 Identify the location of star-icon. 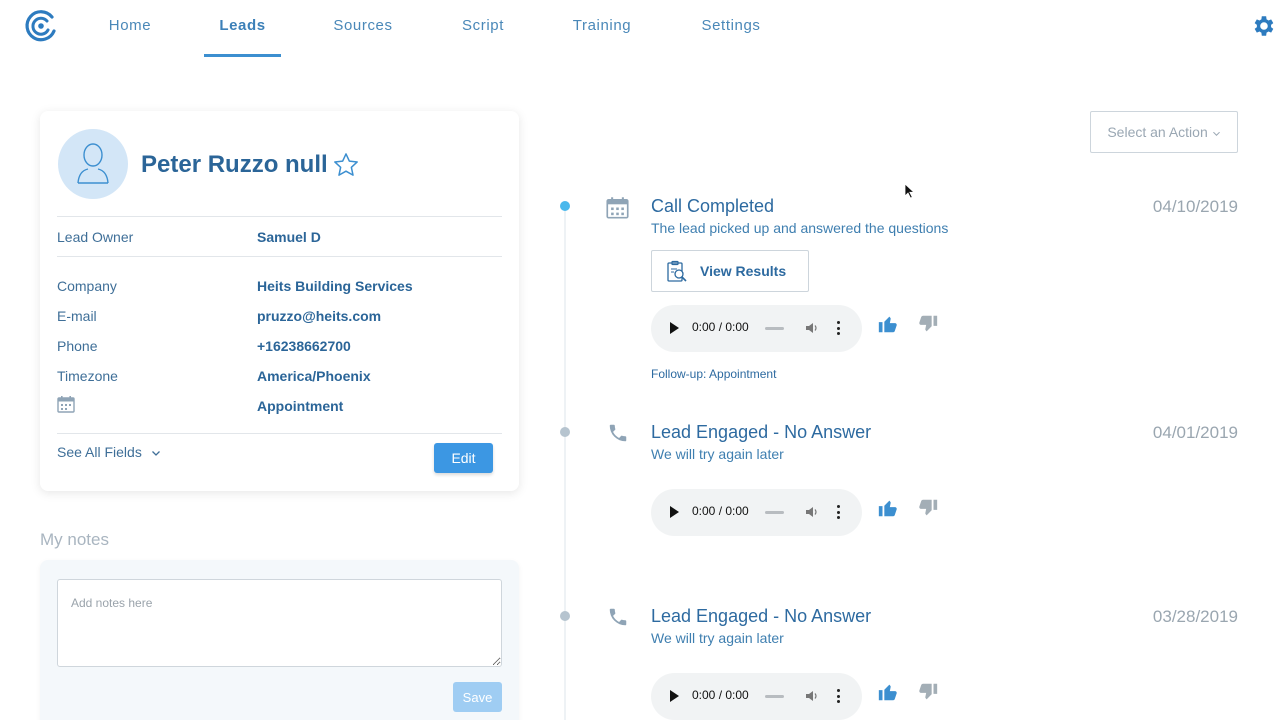
(346, 165).